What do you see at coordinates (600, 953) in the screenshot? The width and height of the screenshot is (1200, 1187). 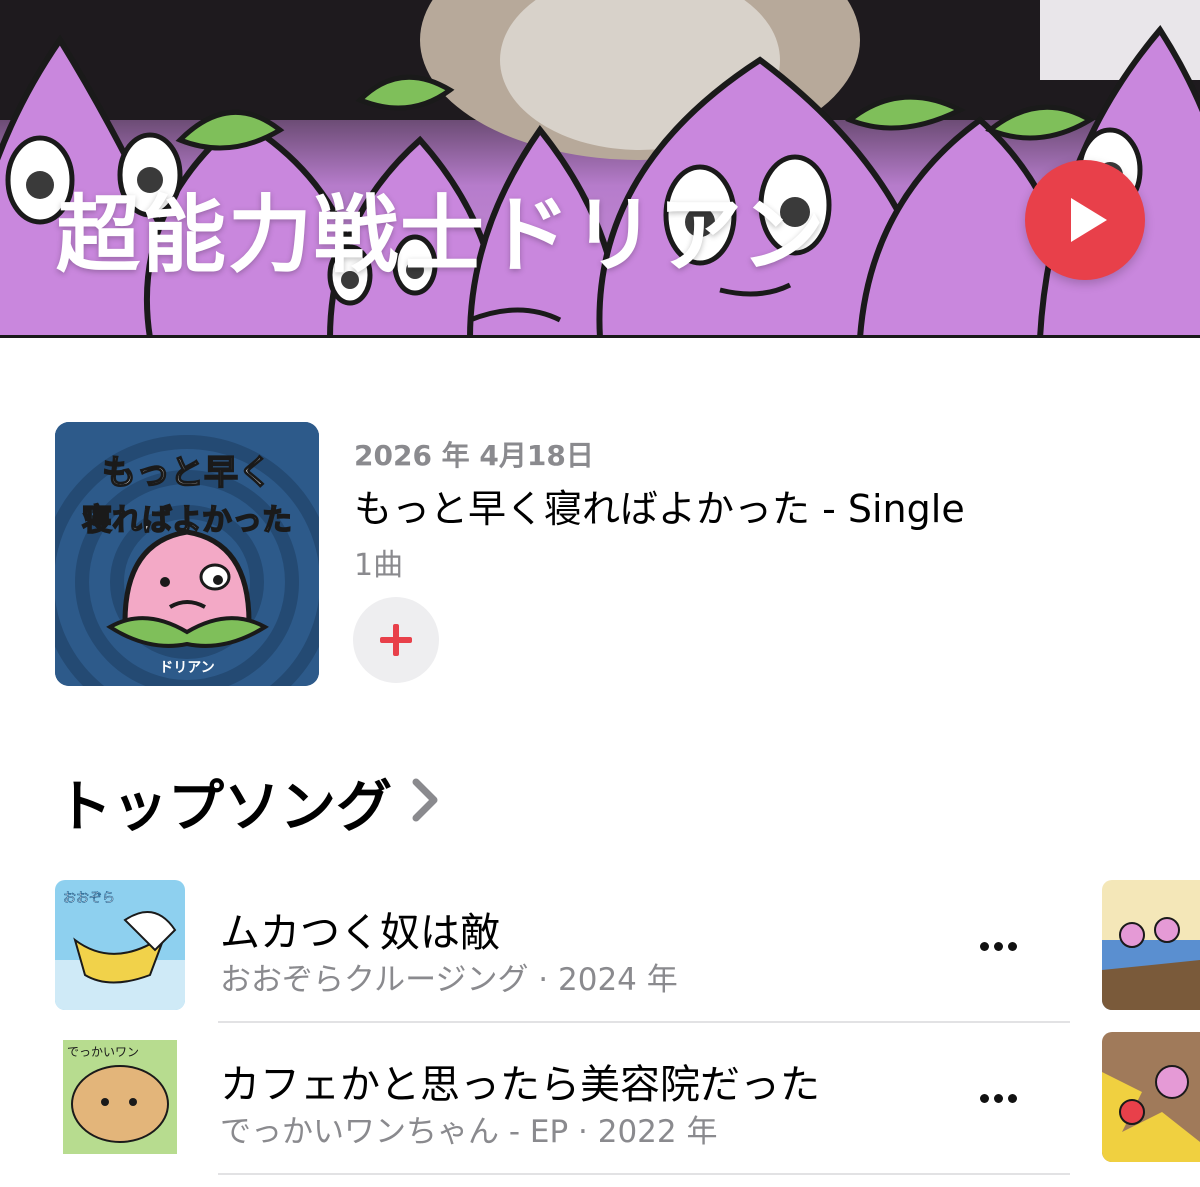 I see `song-row: おおぞら ムカつく奴は敵 おおぞらクルージング · 2024 年` at bounding box center [600, 953].